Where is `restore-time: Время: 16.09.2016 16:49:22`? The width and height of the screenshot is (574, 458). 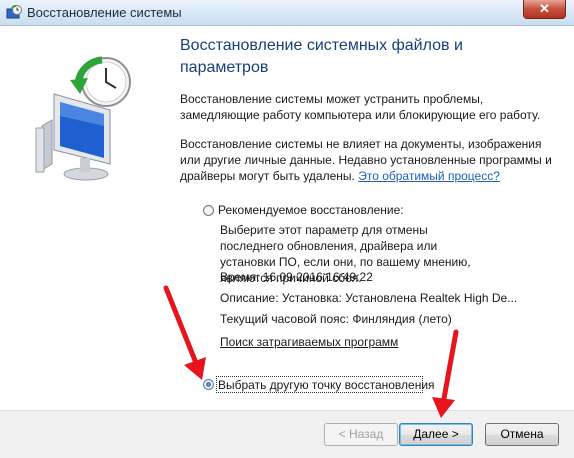 restore-time: Время: 16.09.2016 16:49:22 is located at coordinates (296, 277).